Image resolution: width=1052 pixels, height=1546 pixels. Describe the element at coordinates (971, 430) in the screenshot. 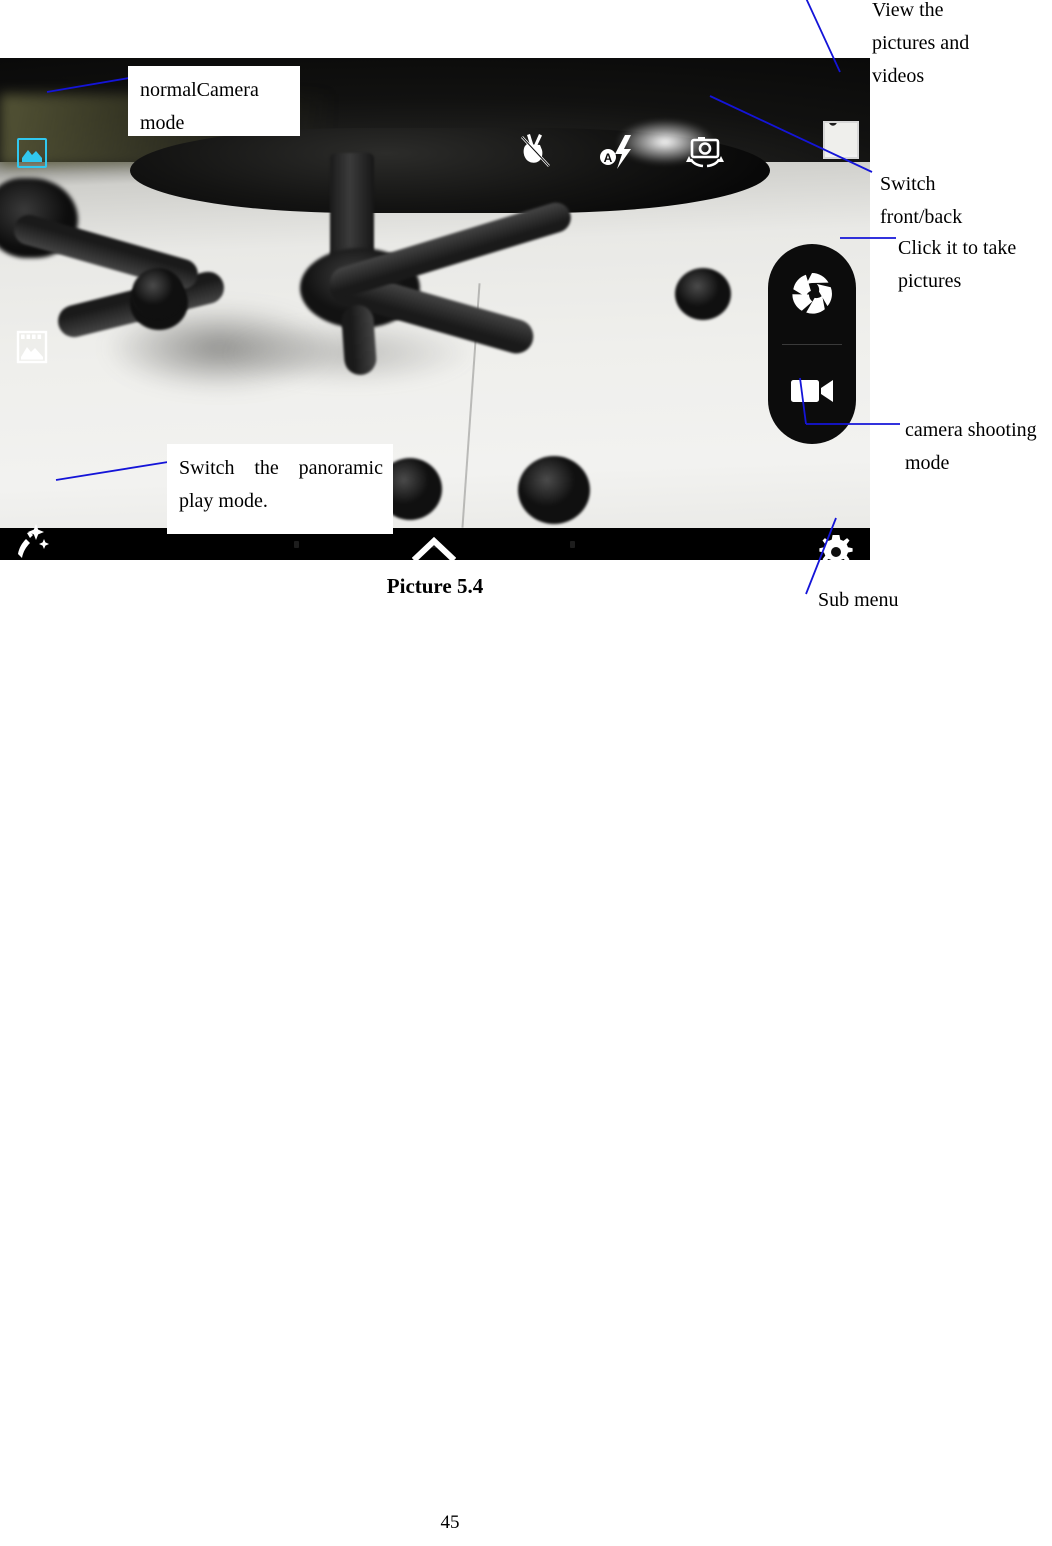

I see `note-line: camera shooting` at that location.